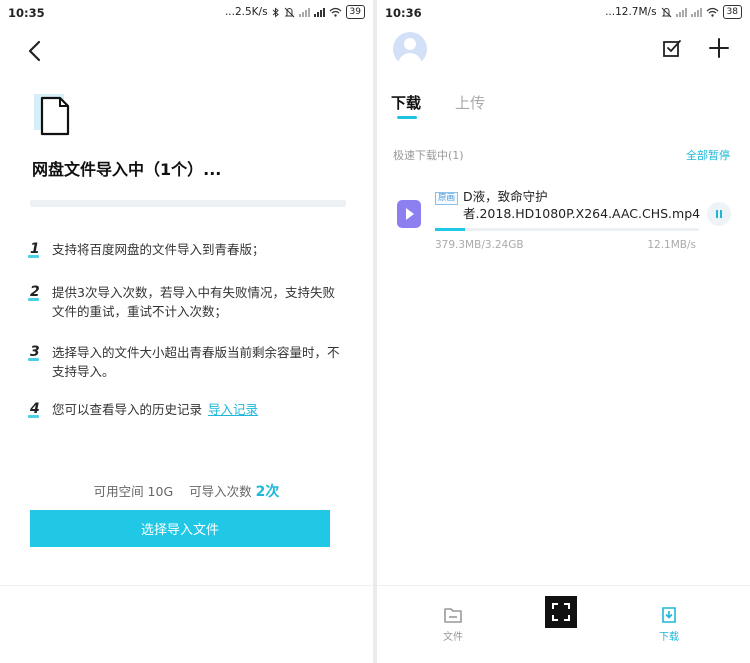 The height and width of the screenshot is (663, 750). What do you see at coordinates (563, 585) in the screenshot?
I see `bottom-nav-divider` at bounding box center [563, 585].